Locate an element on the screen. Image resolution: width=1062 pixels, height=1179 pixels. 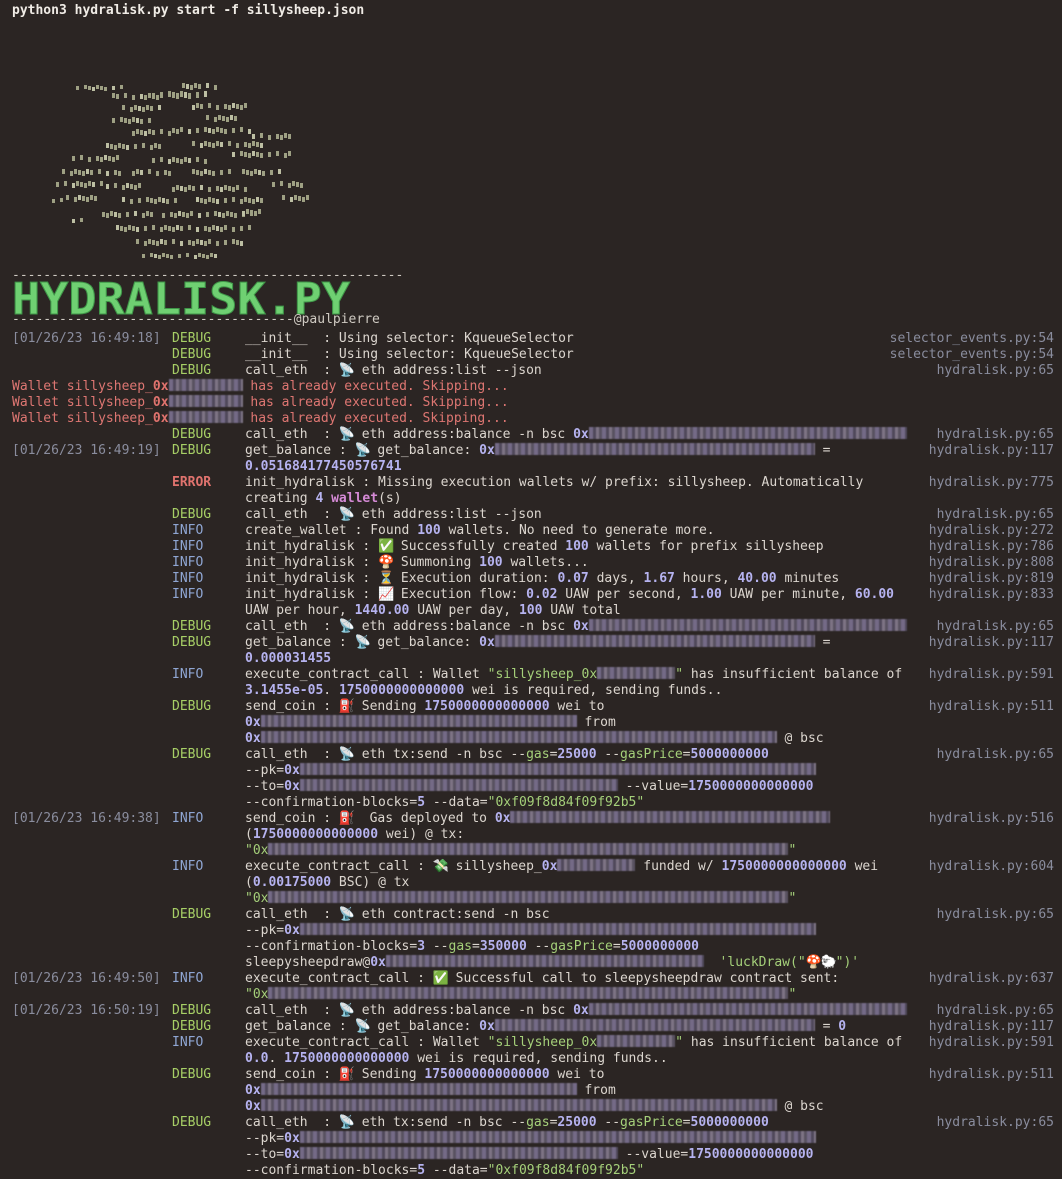
log-text: call_eth : is located at coordinates (292, 1122).